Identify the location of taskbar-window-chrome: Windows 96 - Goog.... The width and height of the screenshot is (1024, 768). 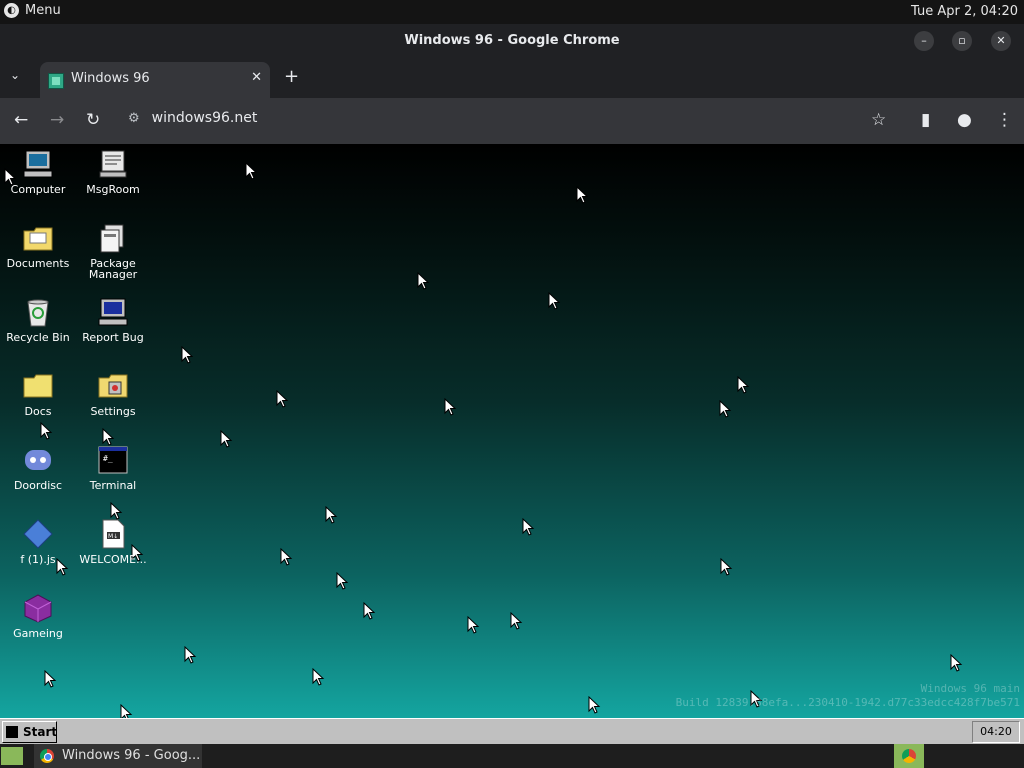
(118, 756).